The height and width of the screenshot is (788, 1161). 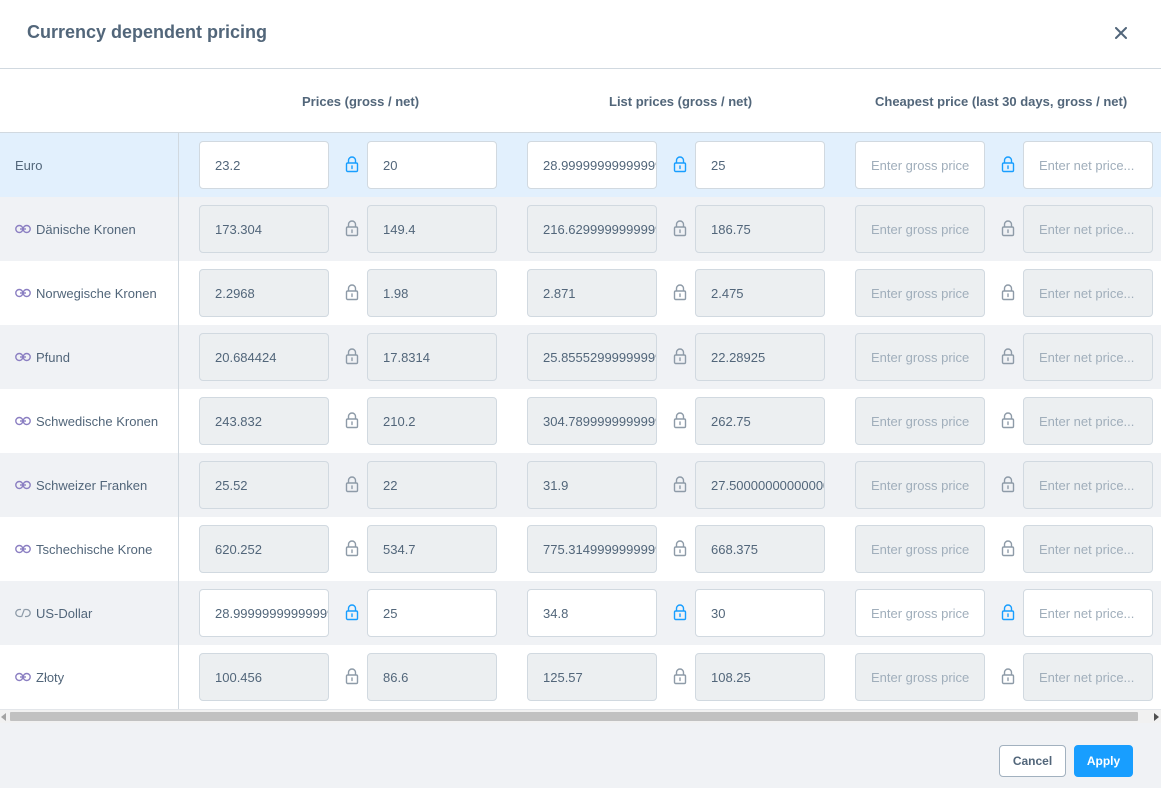 I want to click on list-price-net-input: 108.25, so click(x=760, y=677).